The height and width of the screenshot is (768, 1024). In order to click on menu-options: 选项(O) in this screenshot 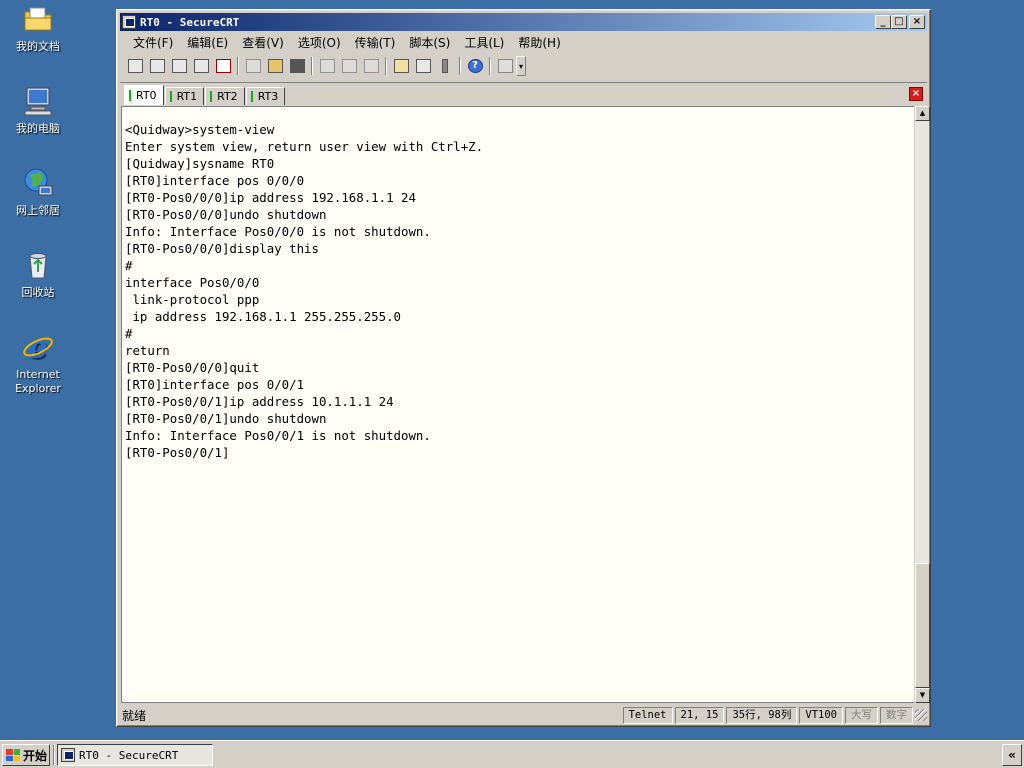, I will do `click(319, 42)`.